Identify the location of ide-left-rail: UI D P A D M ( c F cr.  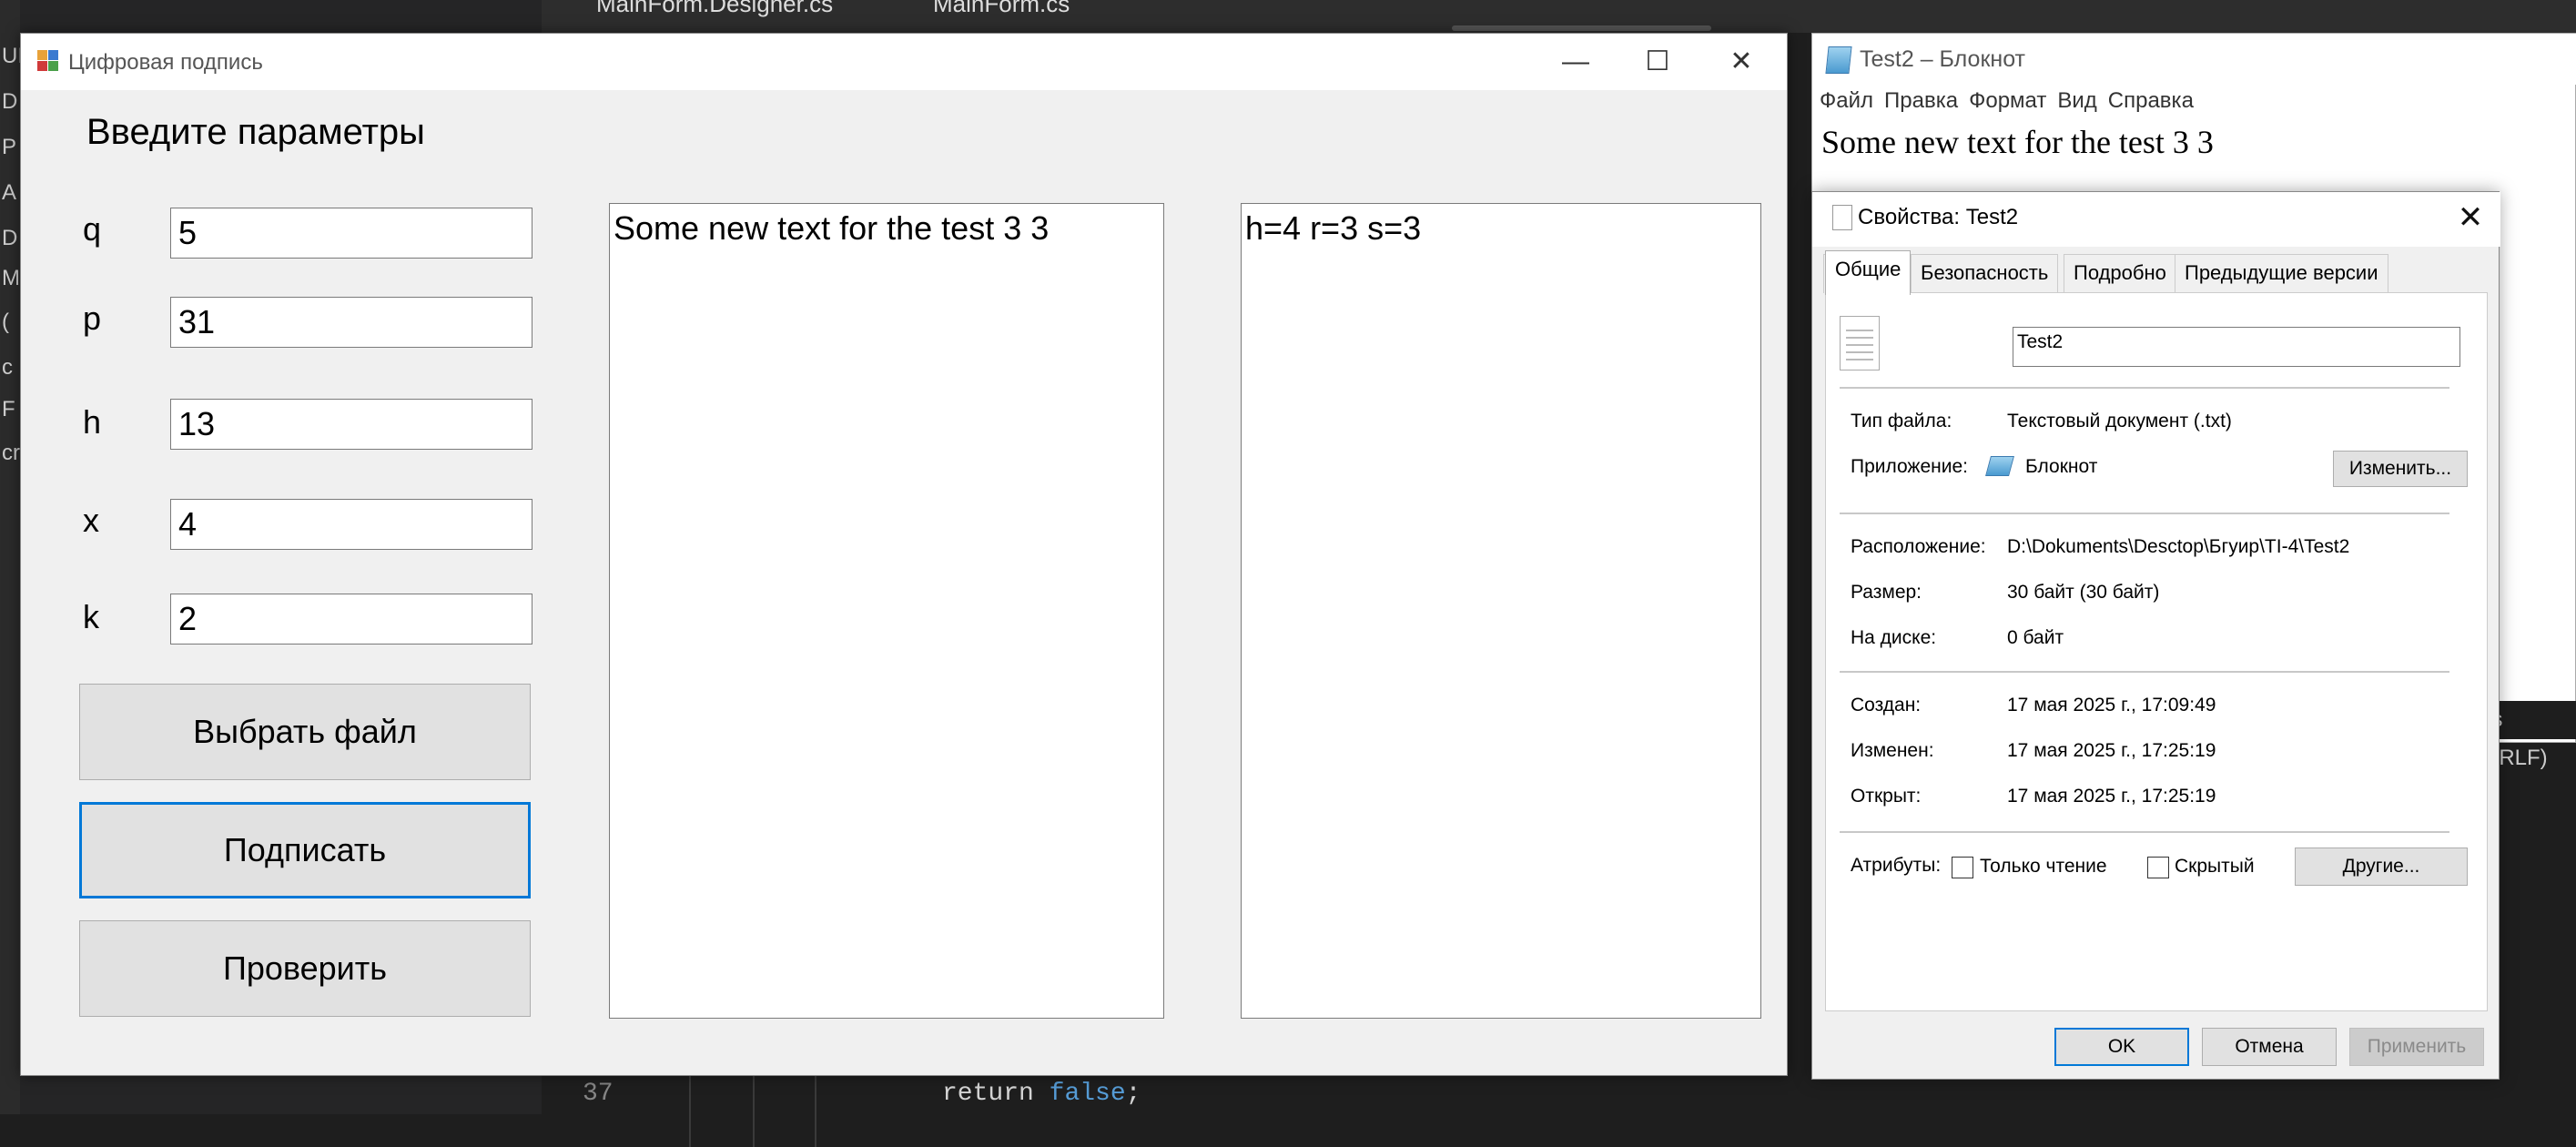
(12, 557).